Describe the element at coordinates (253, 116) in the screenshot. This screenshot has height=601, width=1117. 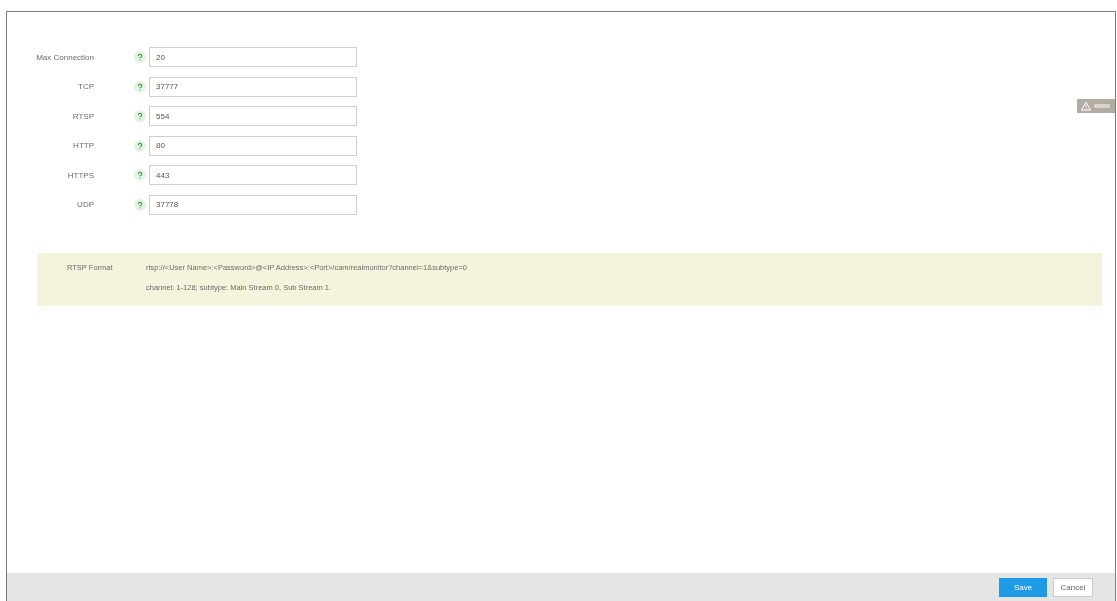
I see `input-field: 554` at that location.